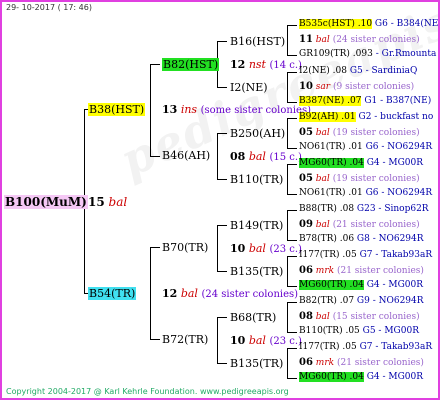 The height and width of the screenshot is (400, 440). What do you see at coordinates (367, 54) in the screenshot?
I see `gen4-row: GR109(TR) .093 - Gr.Rmounta` at bounding box center [367, 54].